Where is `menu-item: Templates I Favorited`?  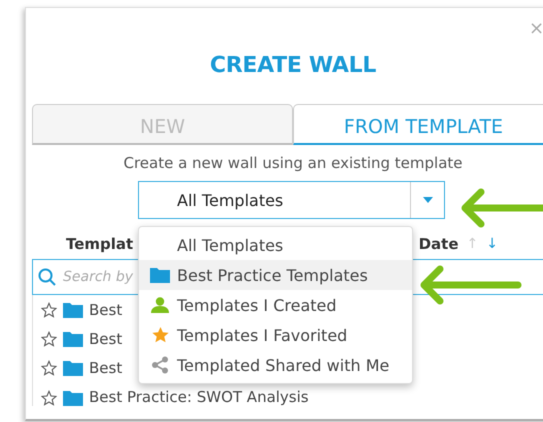 menu-item: Templates I Favorited is located at coordinates (275, 335).